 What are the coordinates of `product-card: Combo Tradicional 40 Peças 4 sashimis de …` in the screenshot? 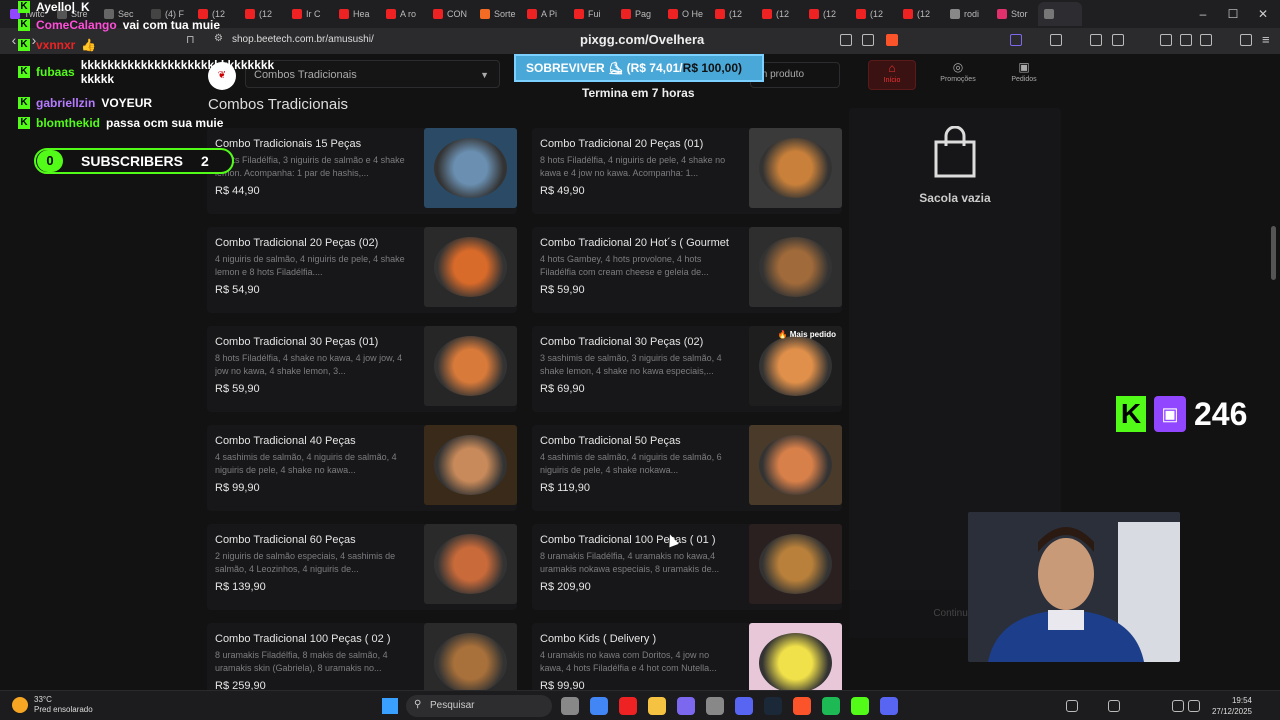 It's located at (362, 468).